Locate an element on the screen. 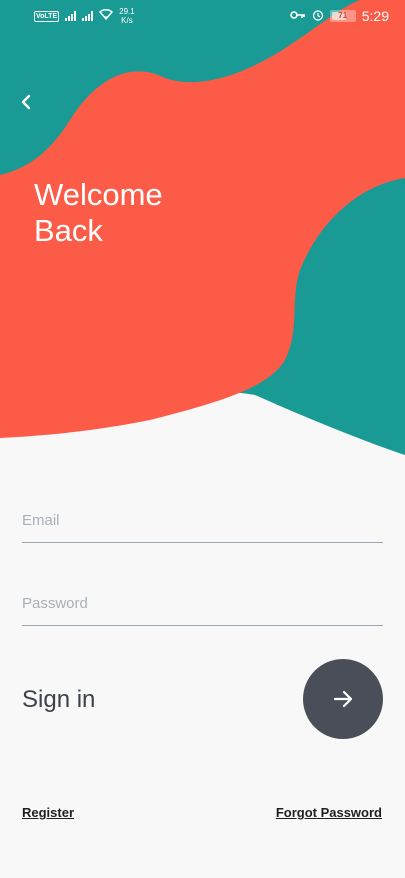  alarm-icon is located at coordinates (318, 16).